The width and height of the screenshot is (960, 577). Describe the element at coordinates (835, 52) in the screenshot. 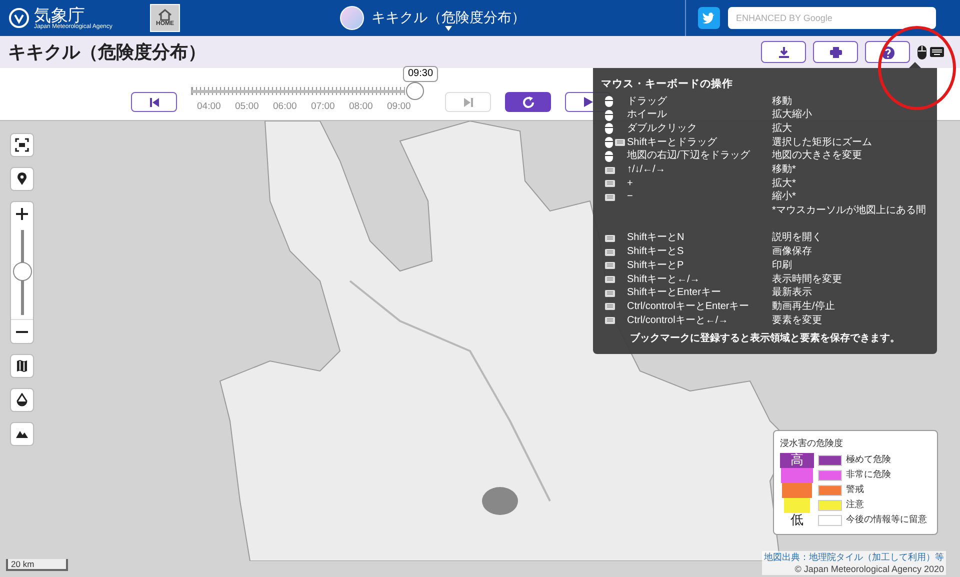

I see `print-button` at that location.